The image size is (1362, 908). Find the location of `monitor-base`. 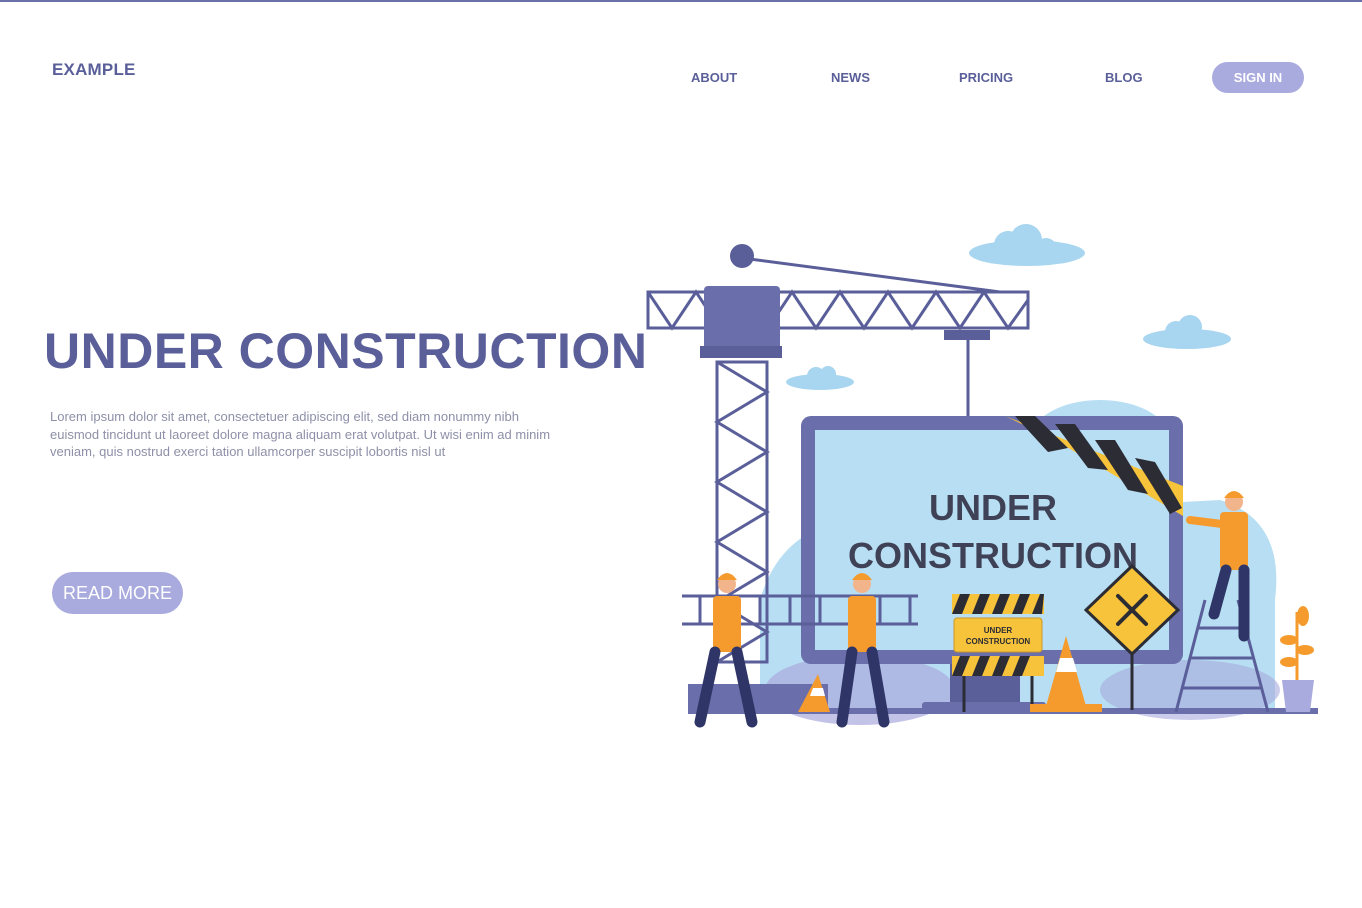

monitor-base is located at coordinates (984, 707).